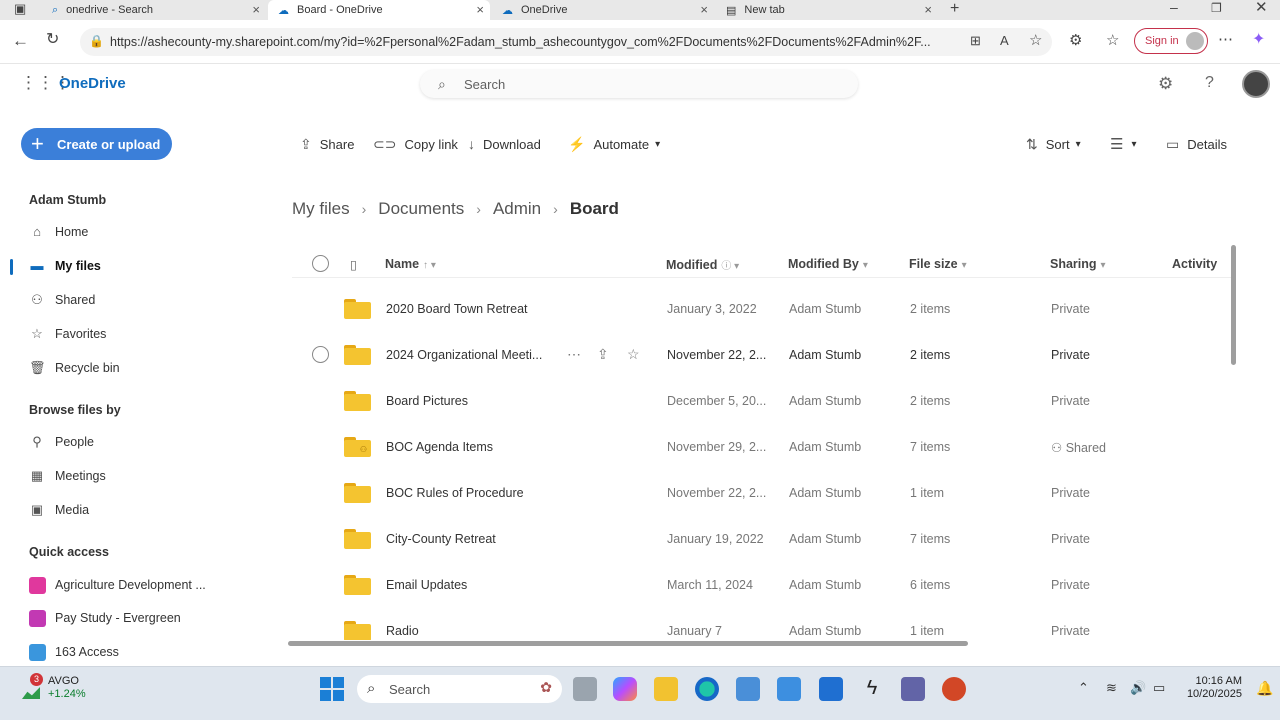 Image resolution: width=1280 pixels, height=720 pixels. I want to click on system-clock: 10:16 AM 10/20/2025, so click(1211, 688).